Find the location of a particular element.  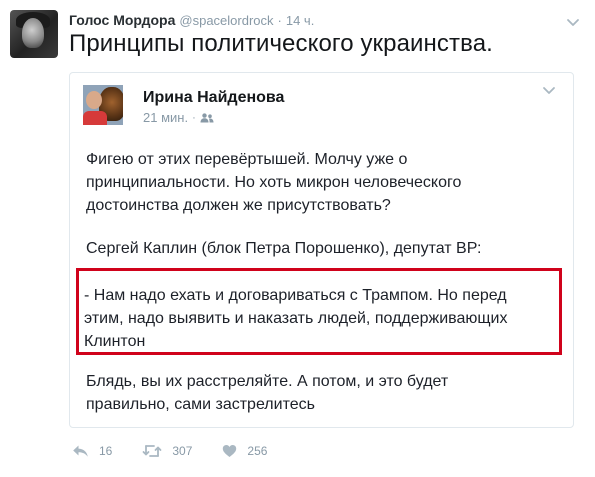

quoted-author-name: Ирина Найденова is located at coordinates (213, 98).